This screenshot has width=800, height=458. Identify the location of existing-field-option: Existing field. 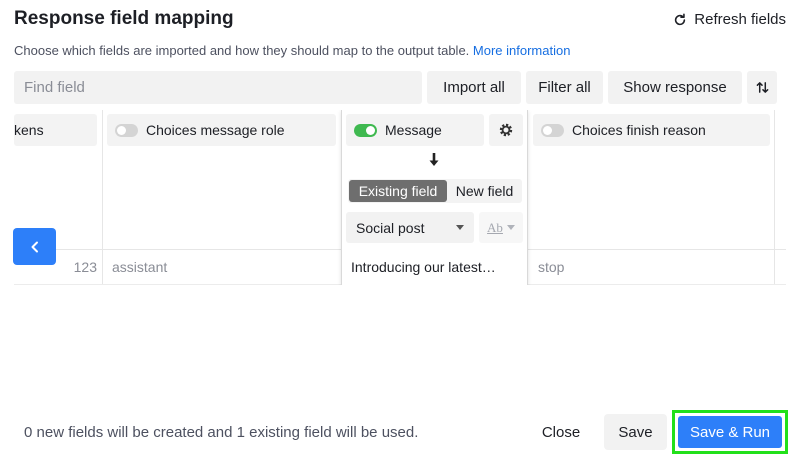
(398, 191).